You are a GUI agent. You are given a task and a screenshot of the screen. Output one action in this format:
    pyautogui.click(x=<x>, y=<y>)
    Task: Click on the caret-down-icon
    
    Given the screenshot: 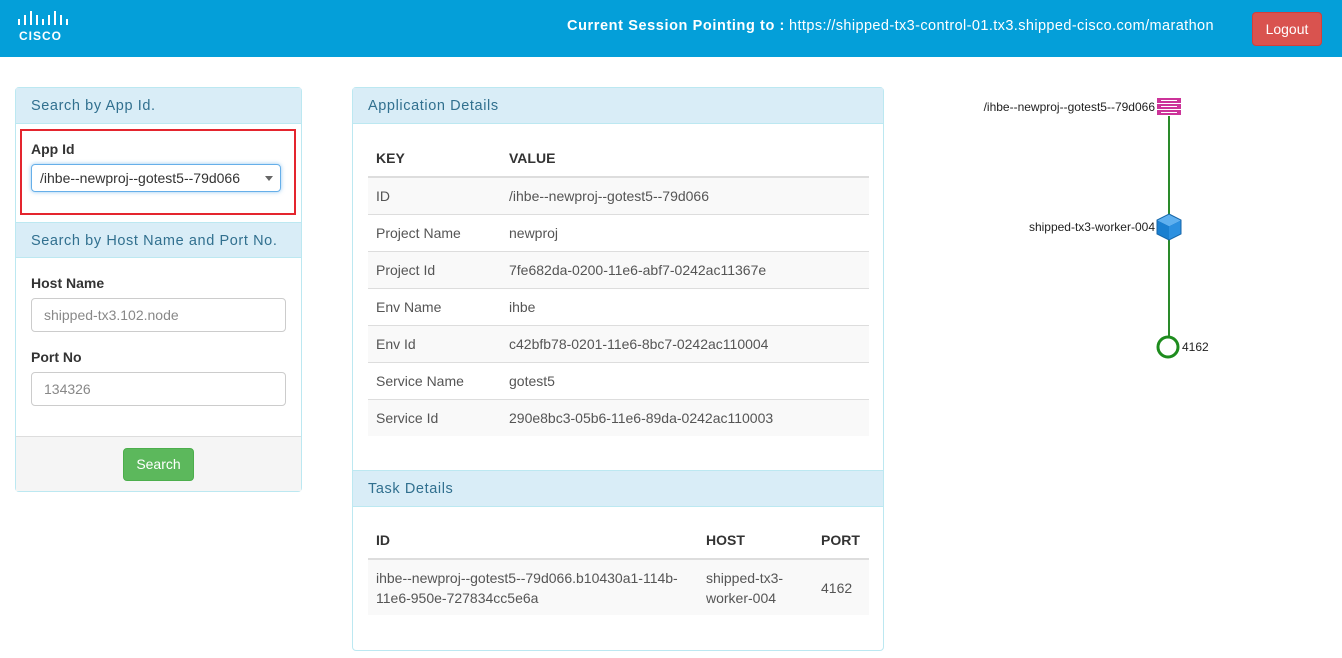 What is the action you would take?
    pyautogui.click(x=269, y=178)
    